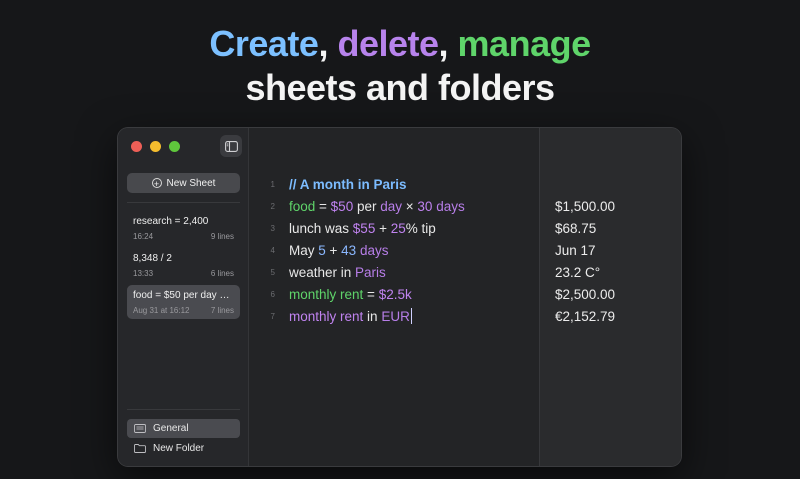 This screenshot has width=800, height=479. What do you see at coordinates (322, 250) in the screenshot?
I see `code-number: 5` at bounding box center [322, 250].